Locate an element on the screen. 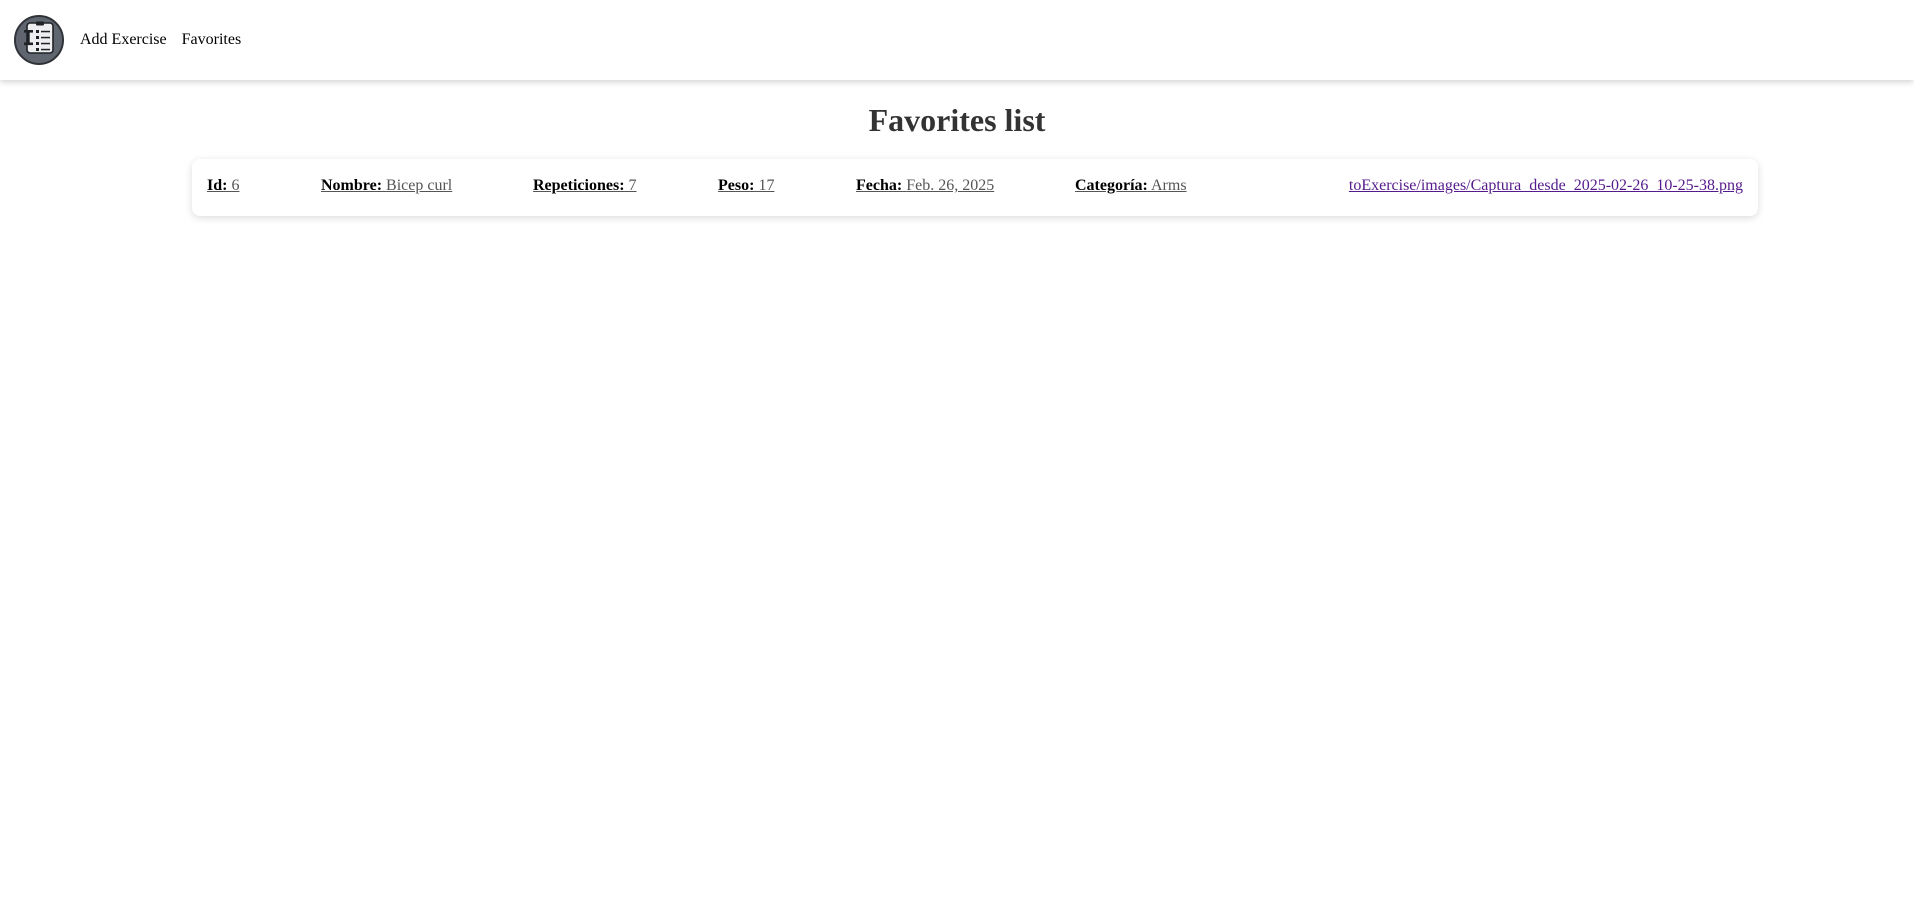 The height and width of the screenshot is (908, 1914). categoria-value: Arms is located at coordinates (1168, 185).